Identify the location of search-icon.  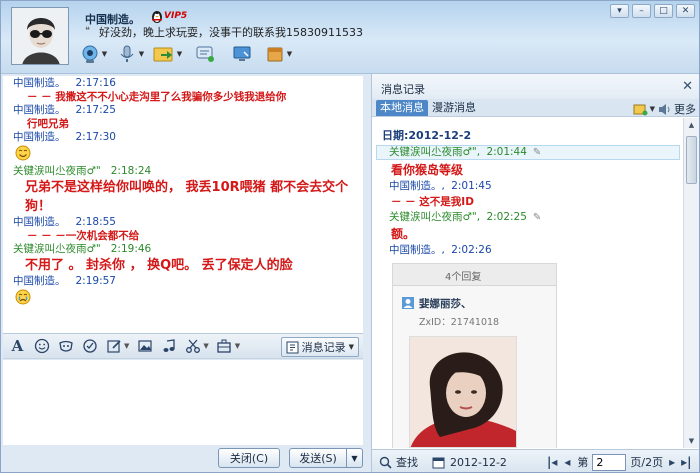
(385, 462).